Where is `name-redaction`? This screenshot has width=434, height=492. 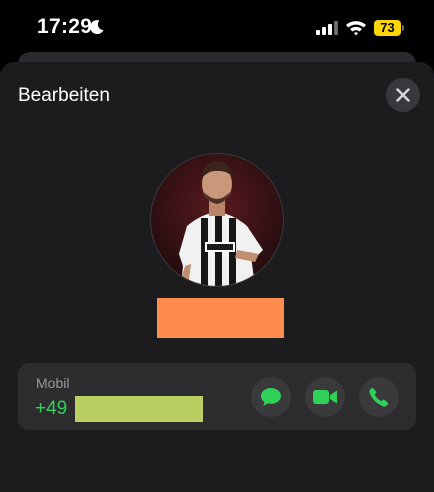 name-redaction is located at coordinates (220, 318).